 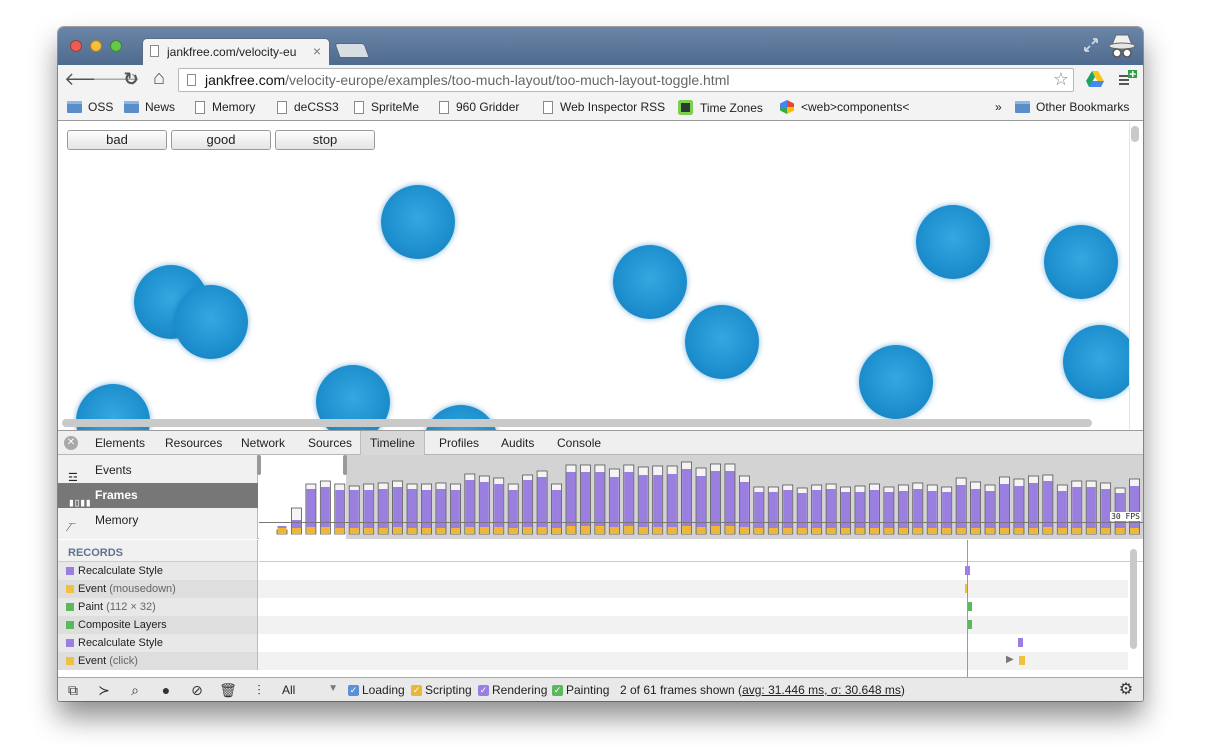 I want to click on page-vertical-scrollbar, so click(x=1135, y=134).